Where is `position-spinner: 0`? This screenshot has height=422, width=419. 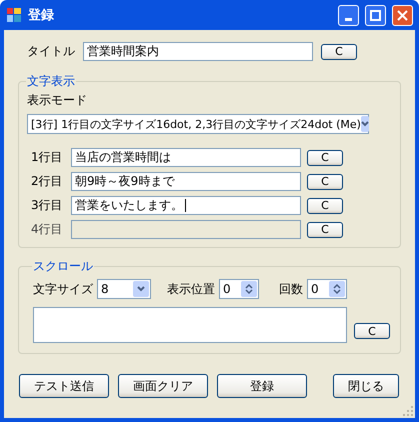 position-spinner: 0 is located at coordinates (239, 289).